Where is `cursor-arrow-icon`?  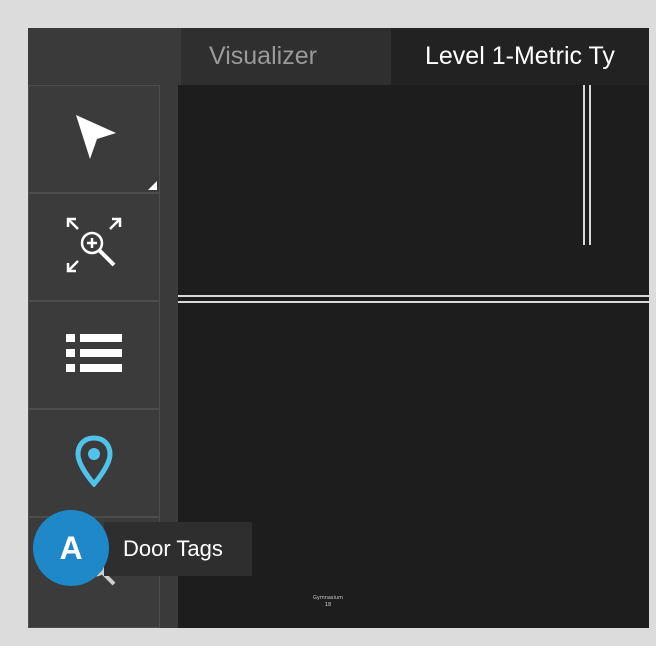
cursor-arrow-icon is located at coordinates (94, 139).